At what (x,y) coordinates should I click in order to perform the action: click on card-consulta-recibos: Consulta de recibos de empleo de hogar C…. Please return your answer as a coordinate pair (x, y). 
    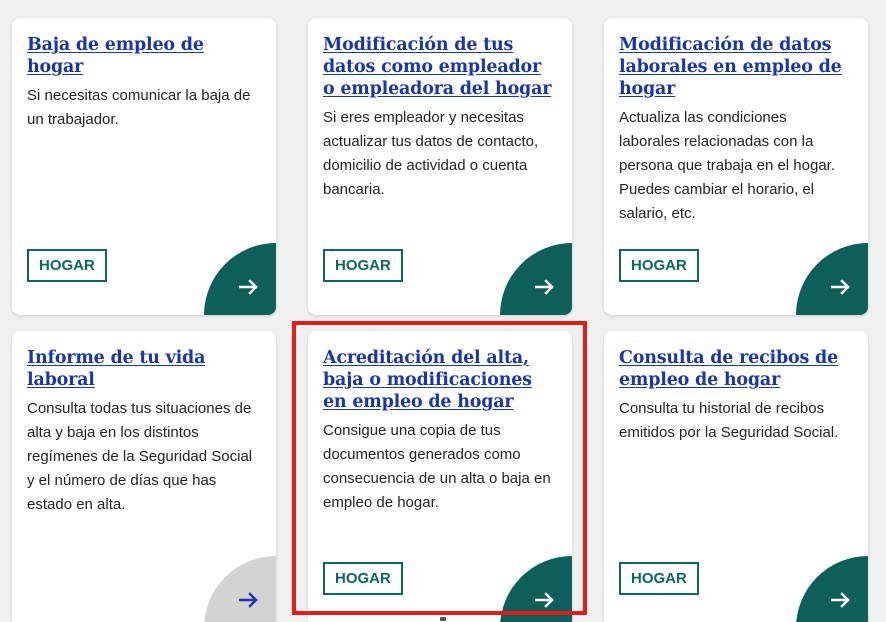
    Looking at the image, I should click on (736, 476).